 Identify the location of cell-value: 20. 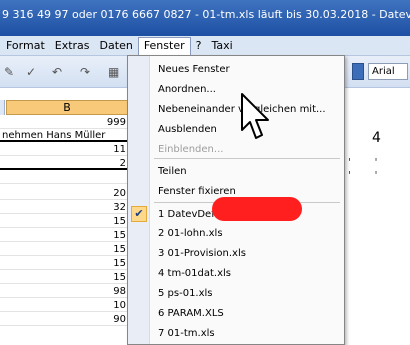
(119, 193).